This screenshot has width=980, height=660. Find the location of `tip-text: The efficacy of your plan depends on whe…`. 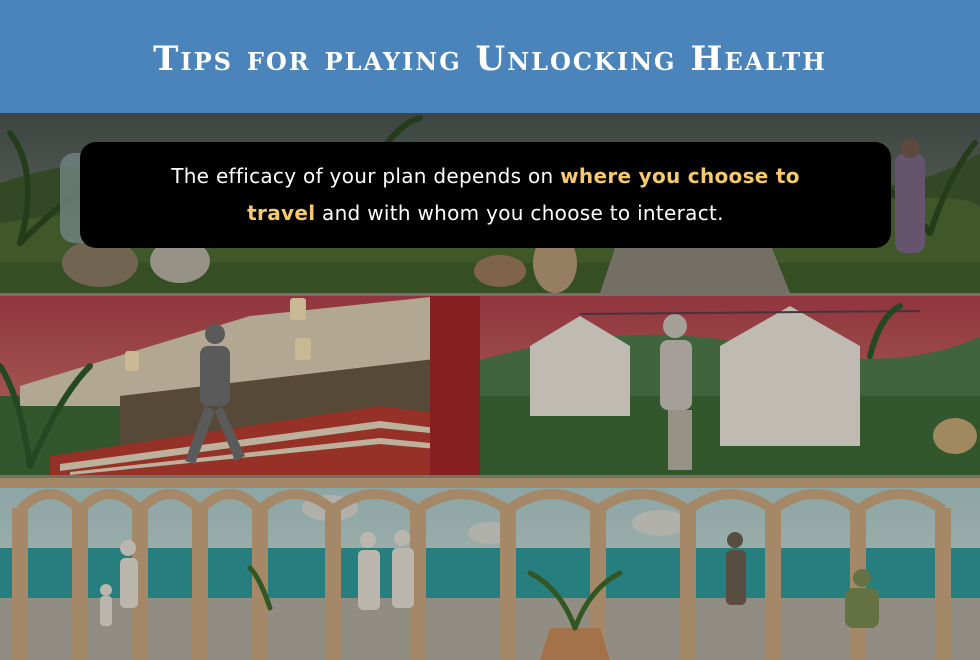

tip-text: The efficacy of your plan depends on whe… is located at coordinates (485, 195).